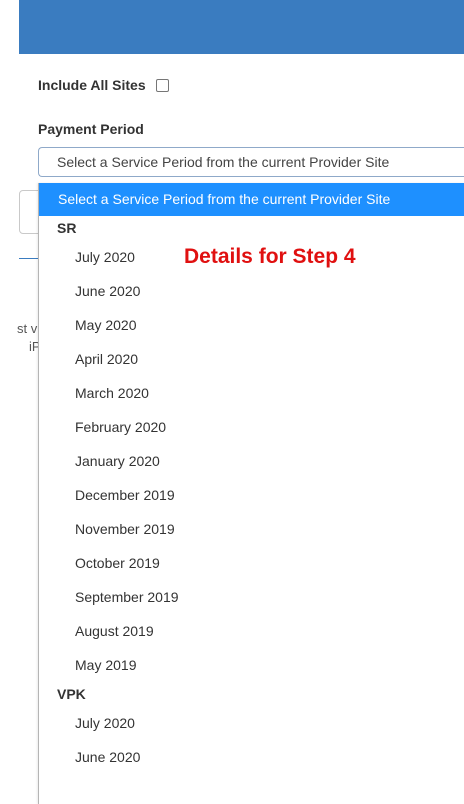  Describe the element at coordinates (251, 723) in the screenshot. I see `dropdown-option: July 2020` at that location.